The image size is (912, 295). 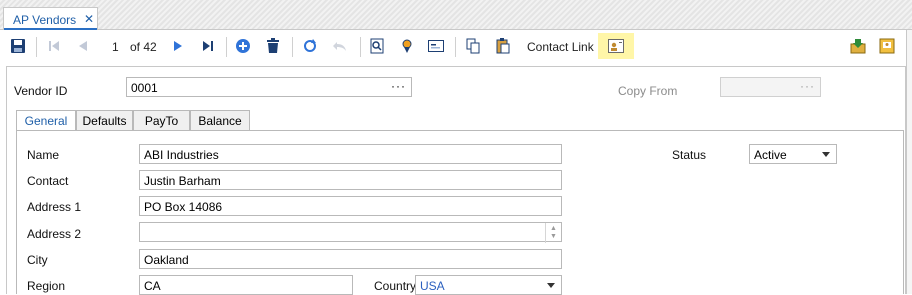 What do you see at coordinates (166, 260) in the screenshot?
I see `city-value: Oakland` at bounding box center [166, 260].